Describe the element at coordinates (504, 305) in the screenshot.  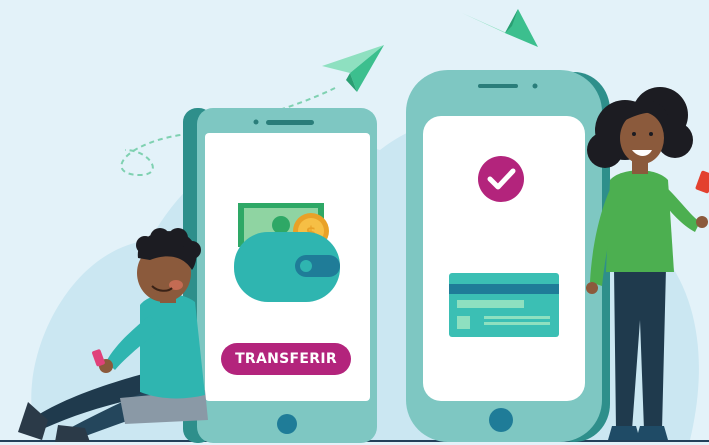
I see `credit-card-icon` at that location.